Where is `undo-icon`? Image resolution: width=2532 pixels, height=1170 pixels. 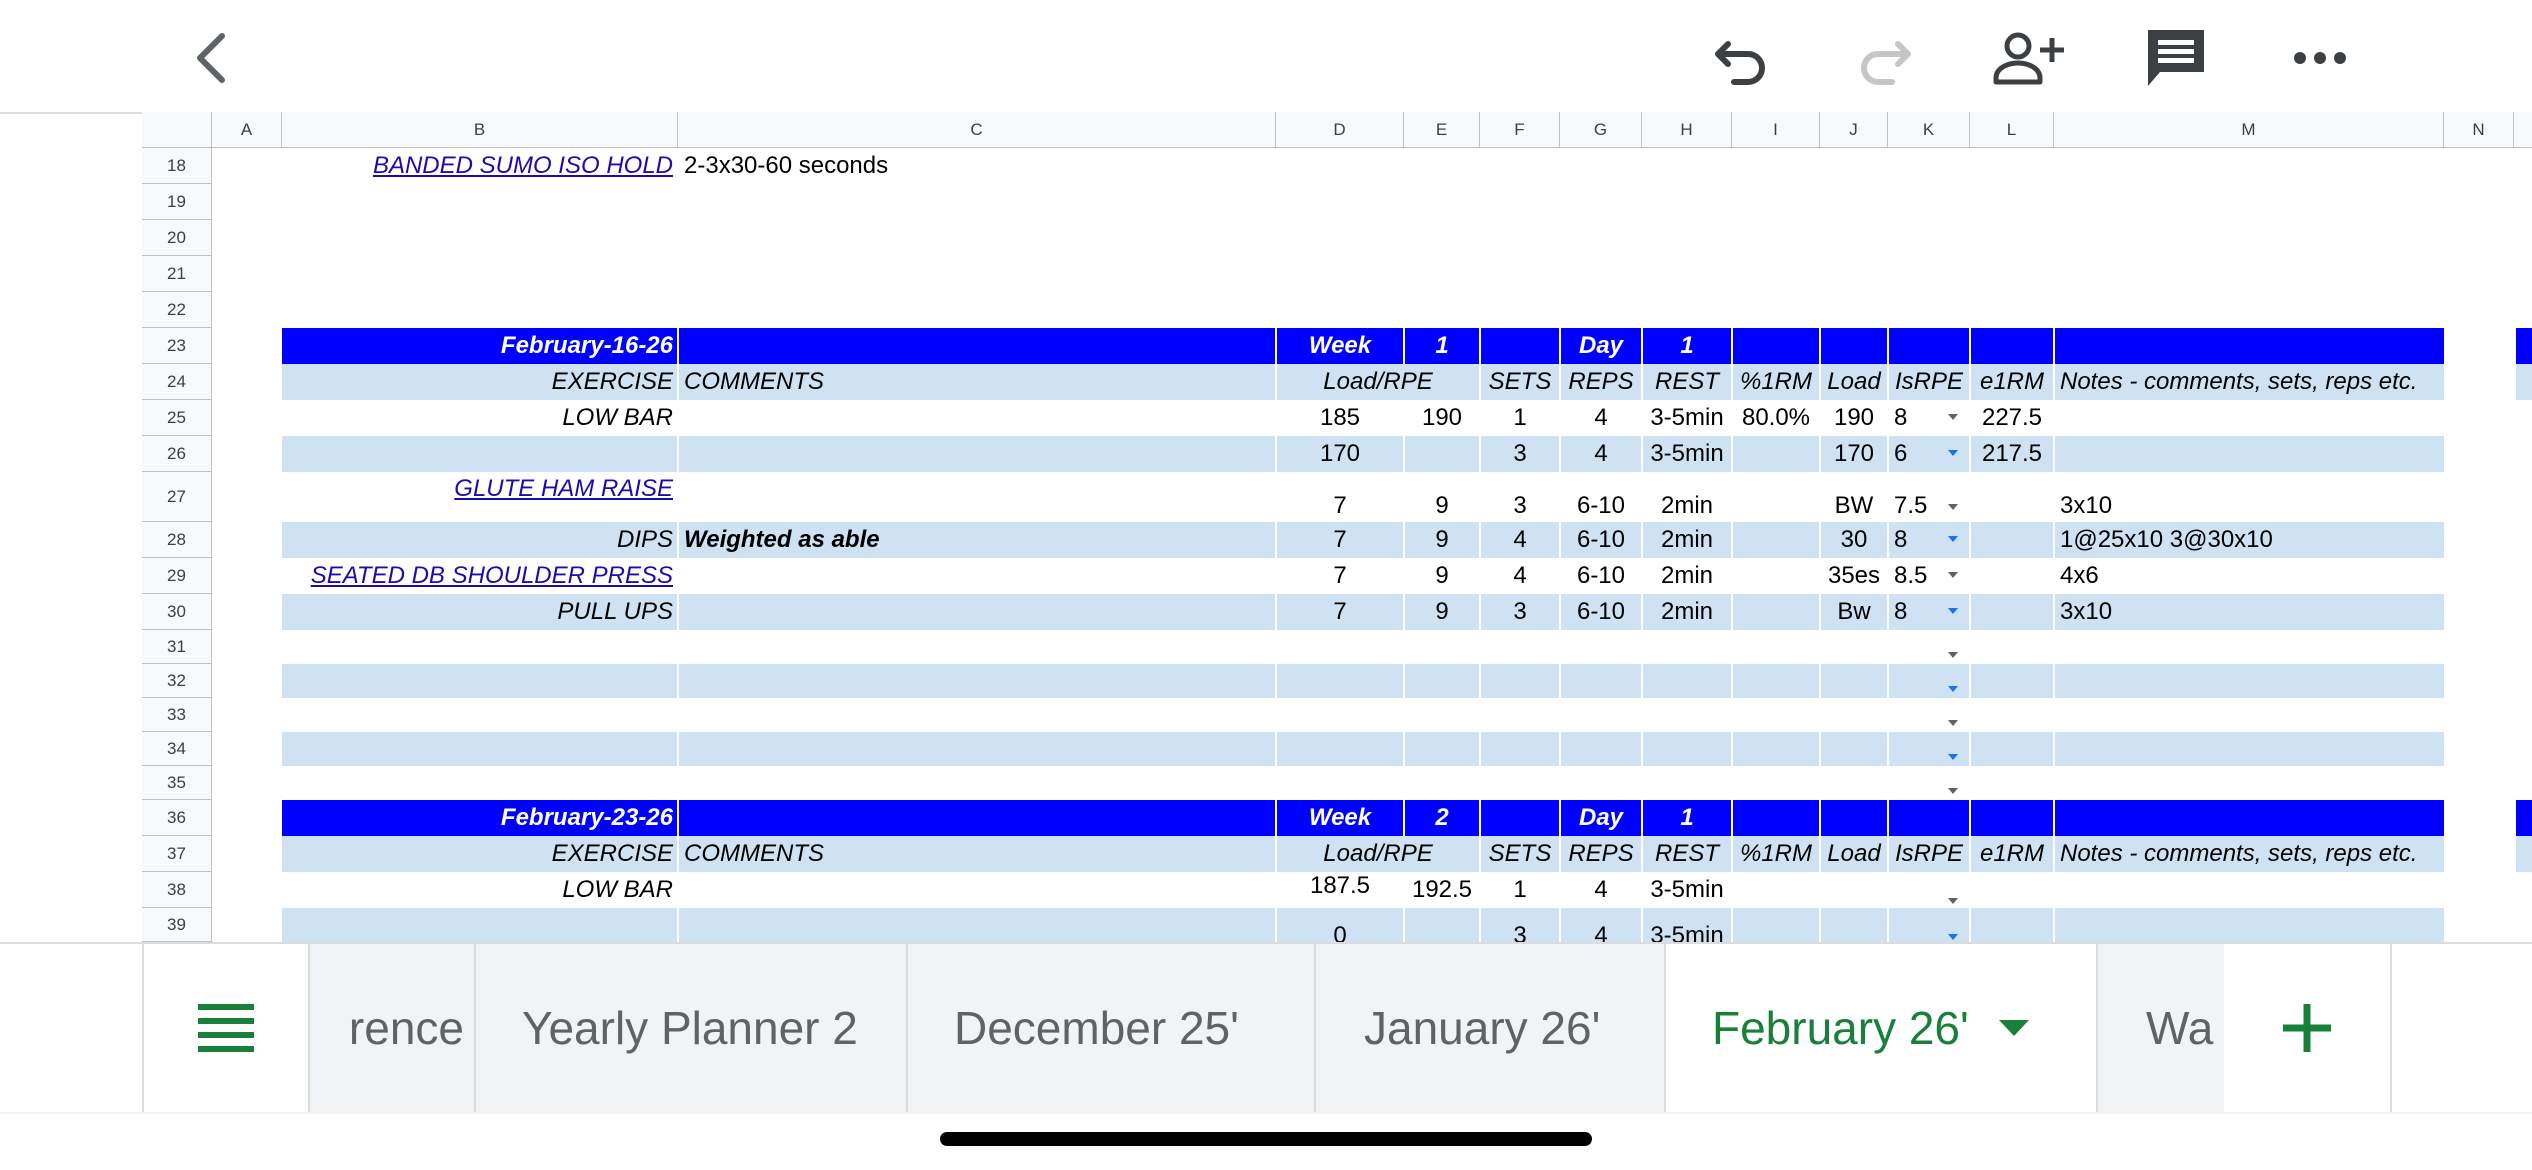 undo-icon is located at coordinates (1740, 63).